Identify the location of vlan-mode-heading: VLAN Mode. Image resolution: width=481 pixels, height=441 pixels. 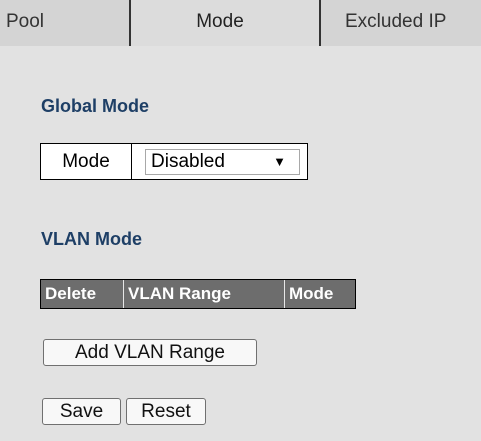
(91, 239).